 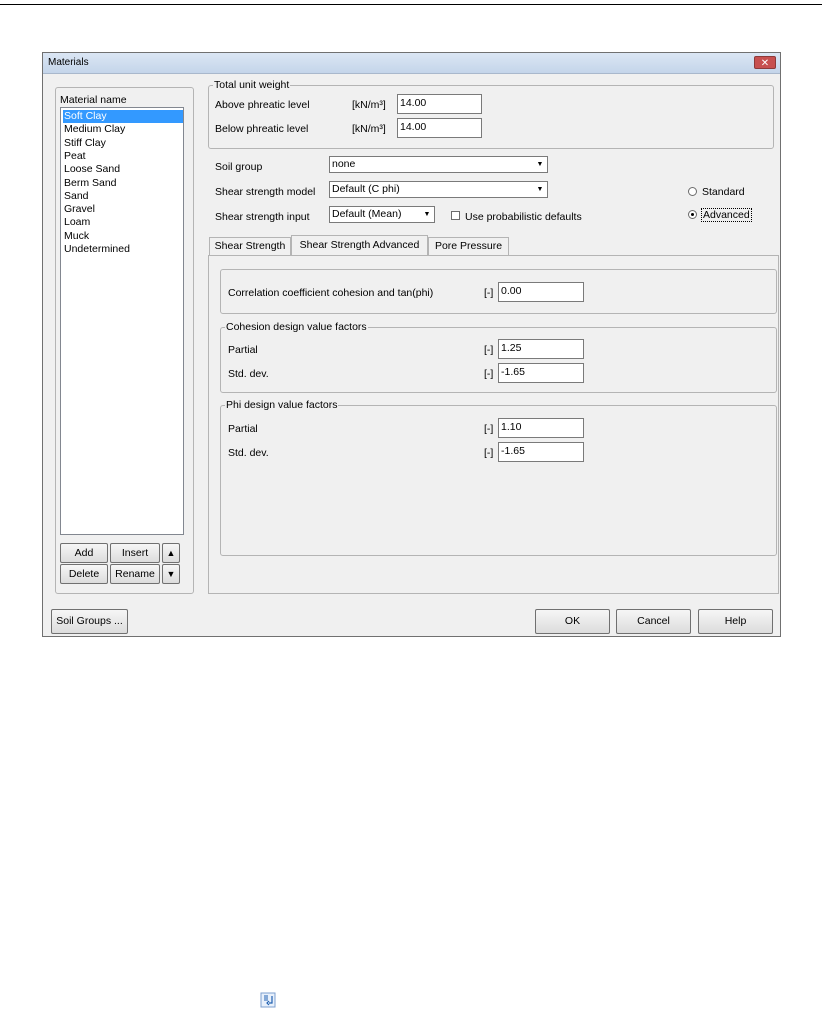 I want to click on cohesion-partial-label: Partial, so click(x=243, y=350).